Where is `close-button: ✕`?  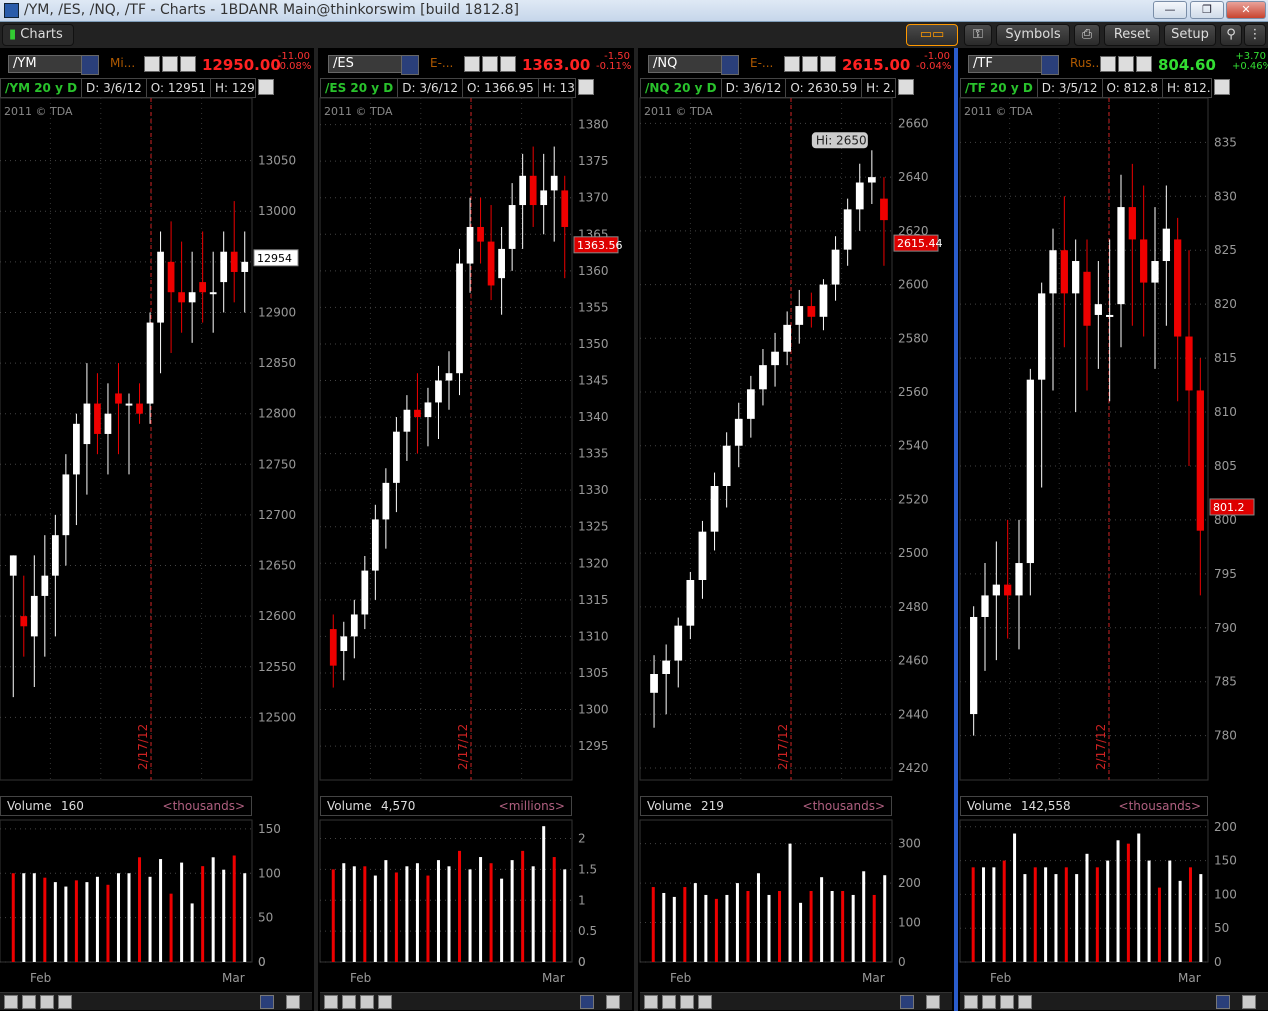 close-button: ✕ is located at coordinates (1246, 10).